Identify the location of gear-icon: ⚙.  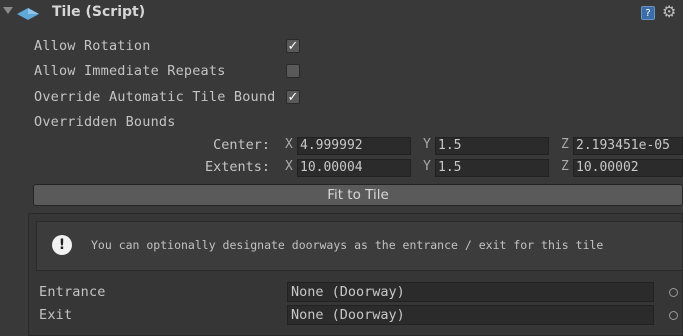
(672, 12).